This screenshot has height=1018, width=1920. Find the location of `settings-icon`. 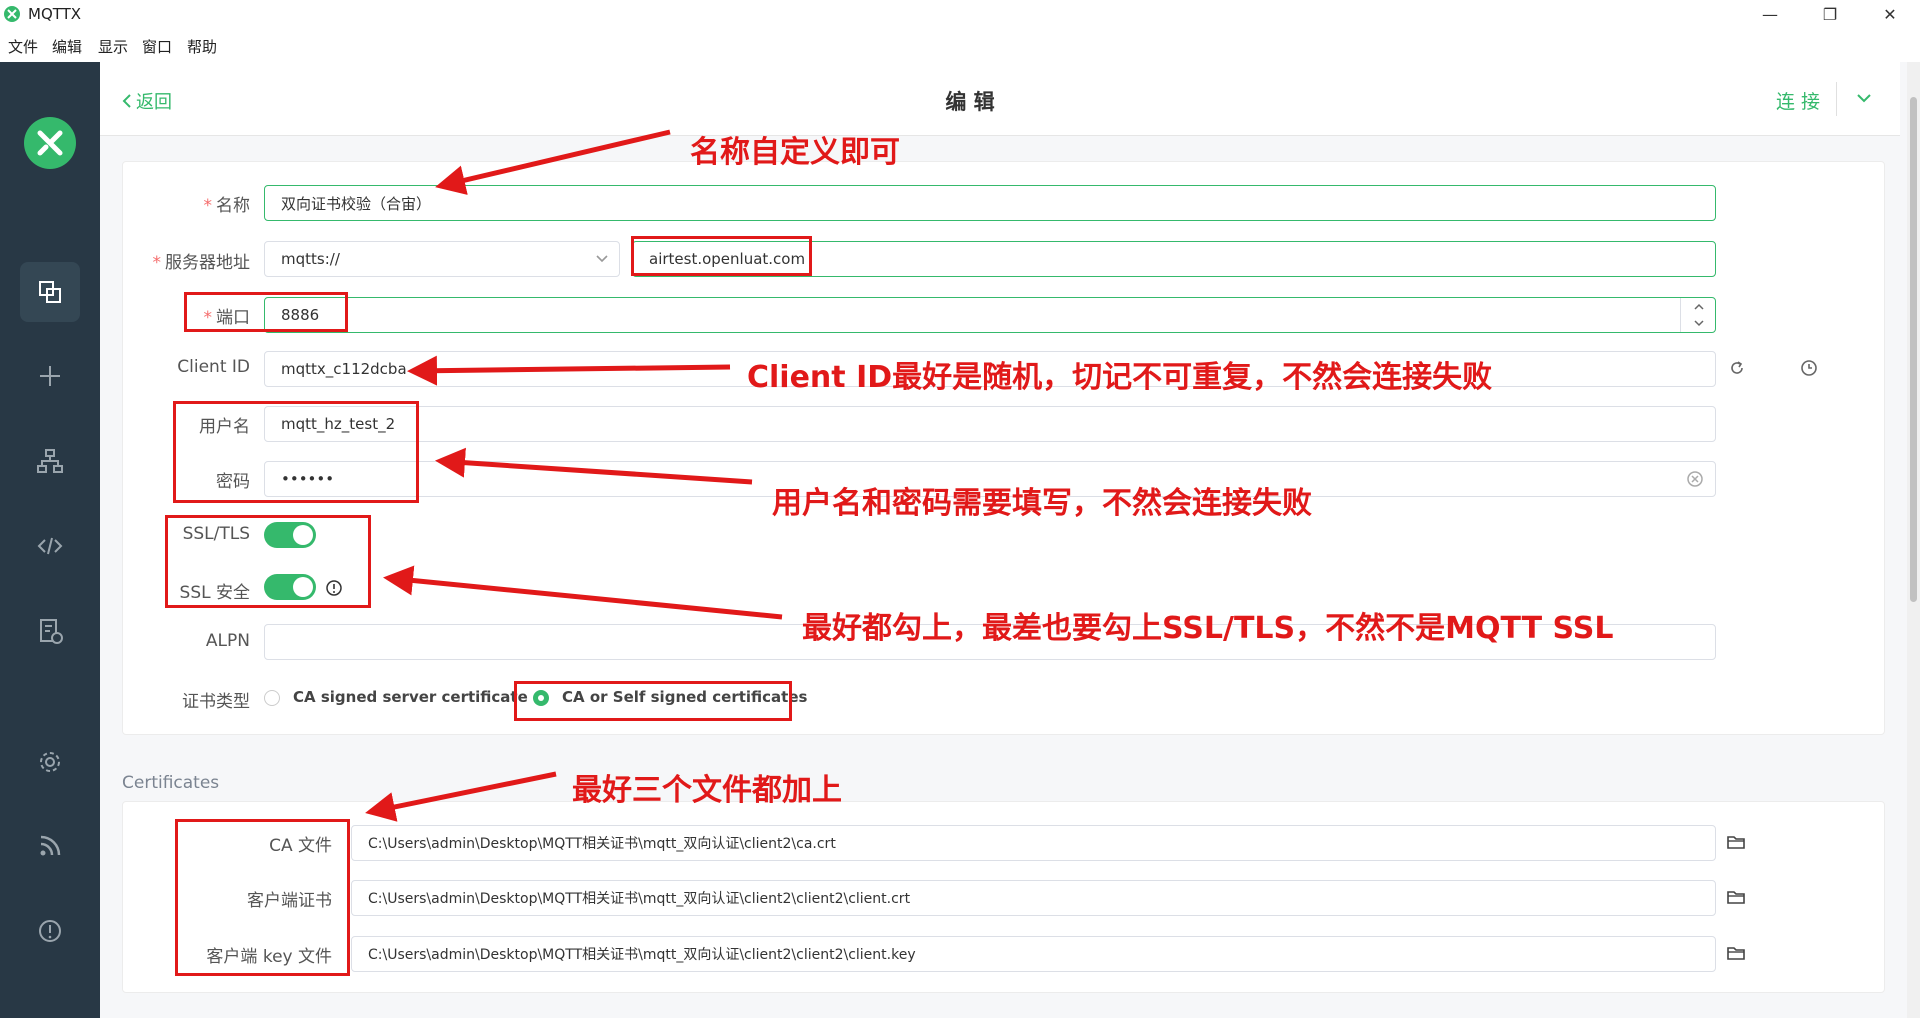

settings-icon is located at coordinates (50, 762).